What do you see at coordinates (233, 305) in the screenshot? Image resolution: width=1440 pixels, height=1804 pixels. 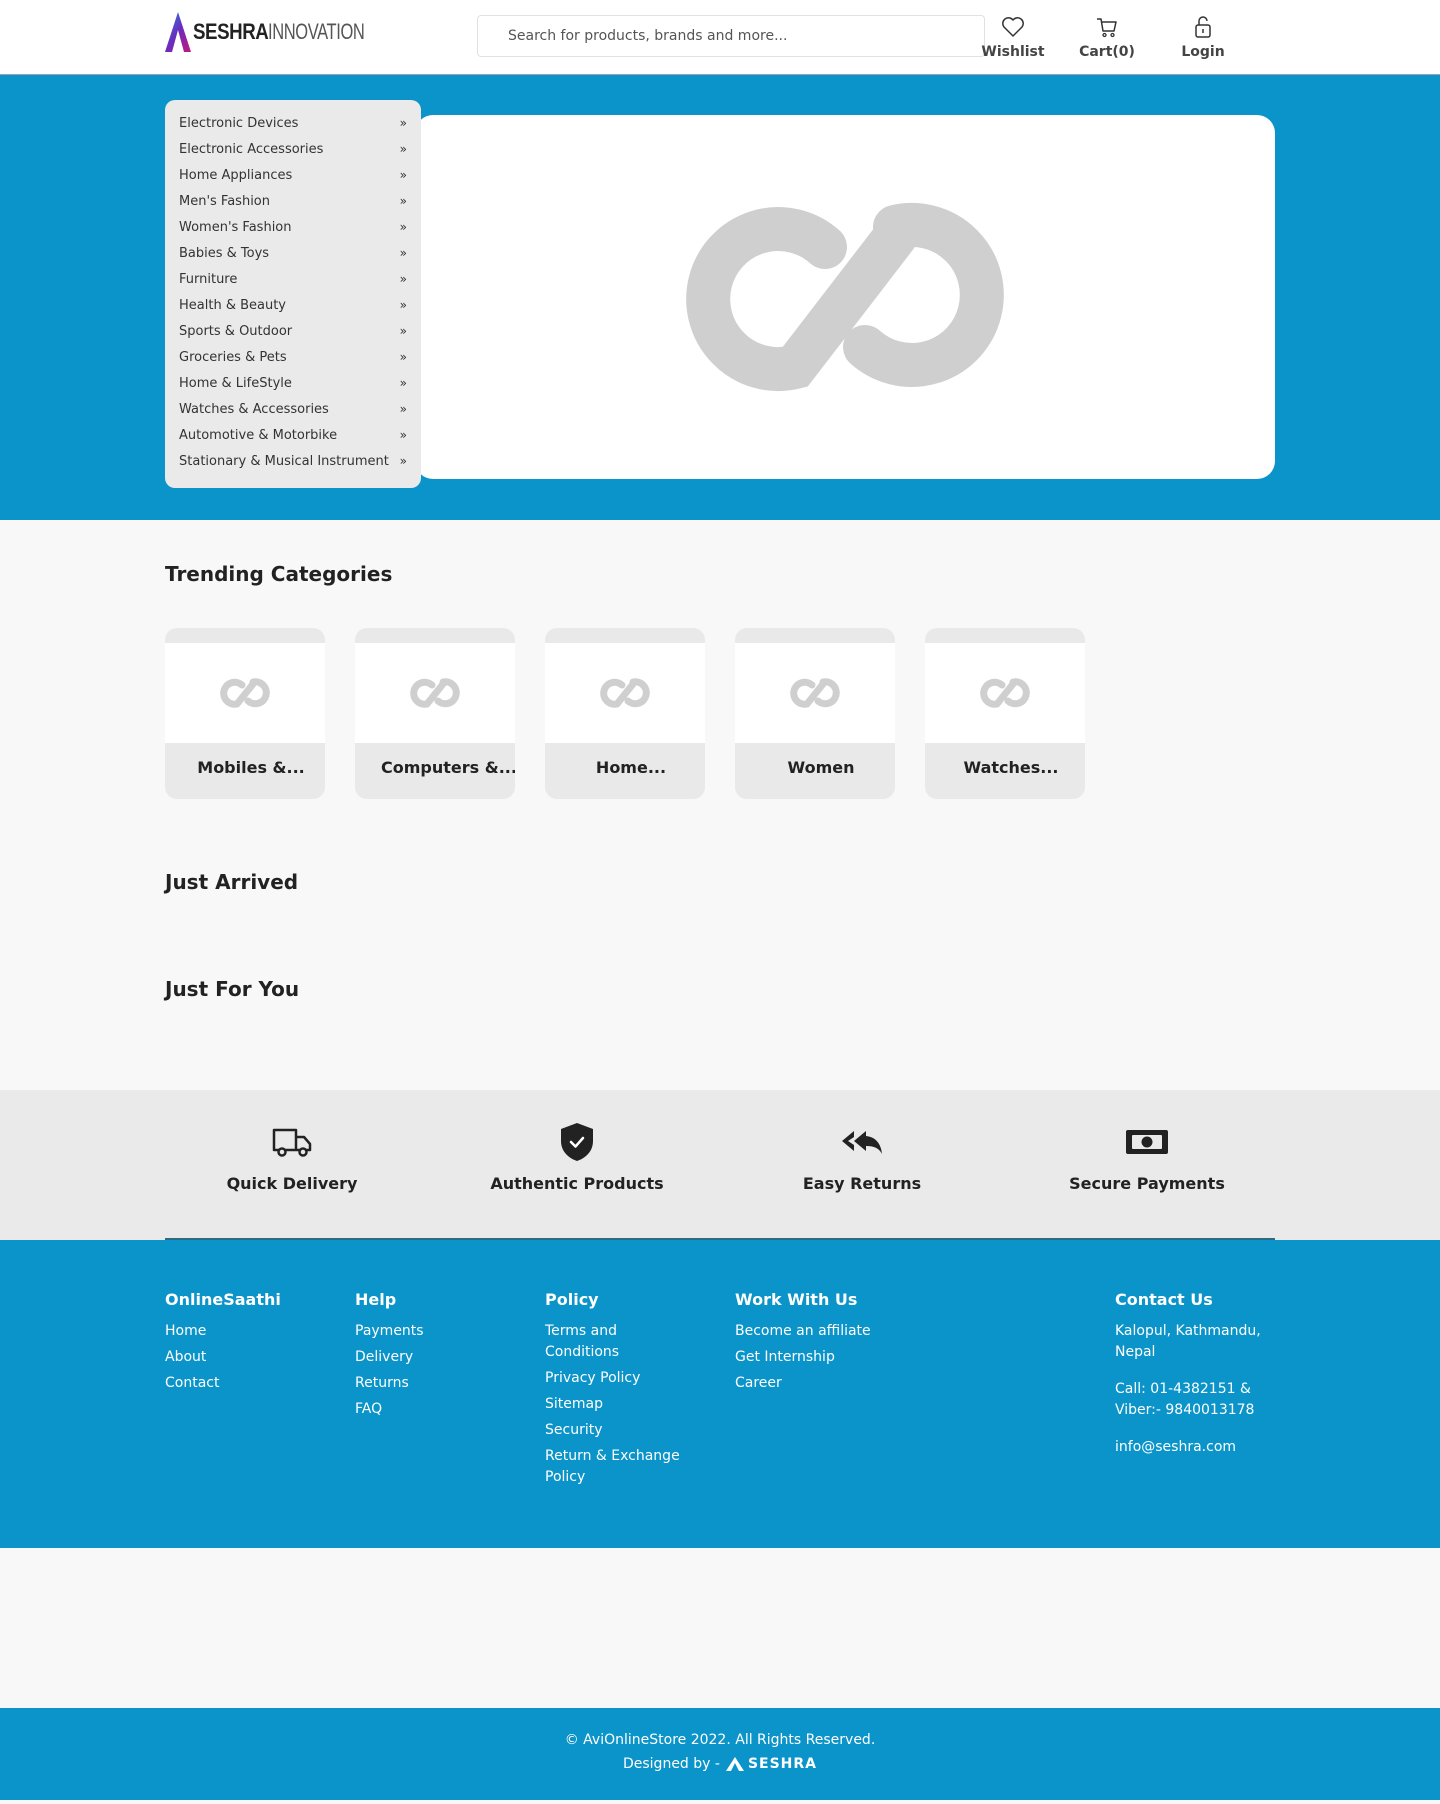 I see `category-label: Health & Beauty` at bounding box center [233, 305].